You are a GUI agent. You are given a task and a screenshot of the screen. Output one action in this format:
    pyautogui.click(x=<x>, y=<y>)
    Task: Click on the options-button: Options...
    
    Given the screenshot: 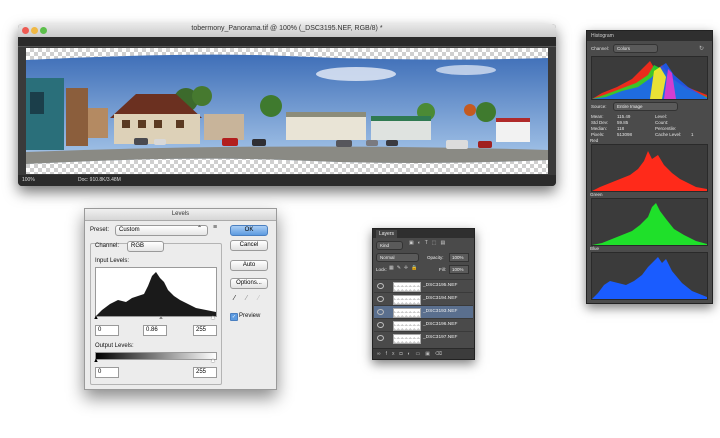 What is the action you would take?
    pyautogui.click(x=249, y=283)
    